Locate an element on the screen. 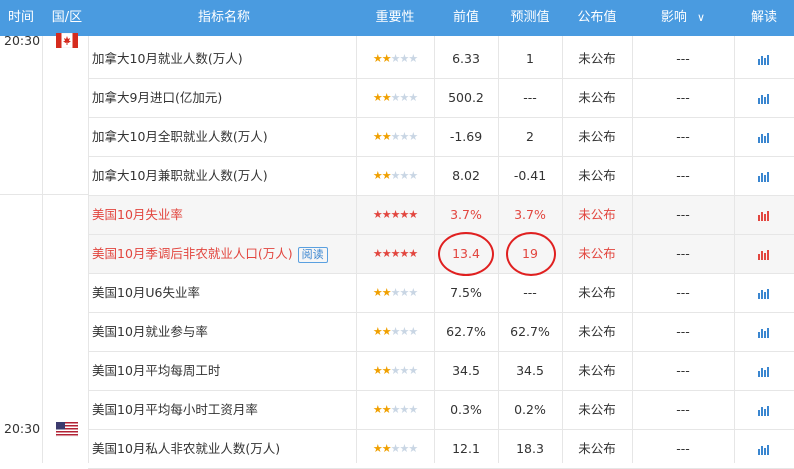 Image resolution: width=794 pixels, height=469 pixels. forecast-value: 0.2% is located at coordinates (530, 409).